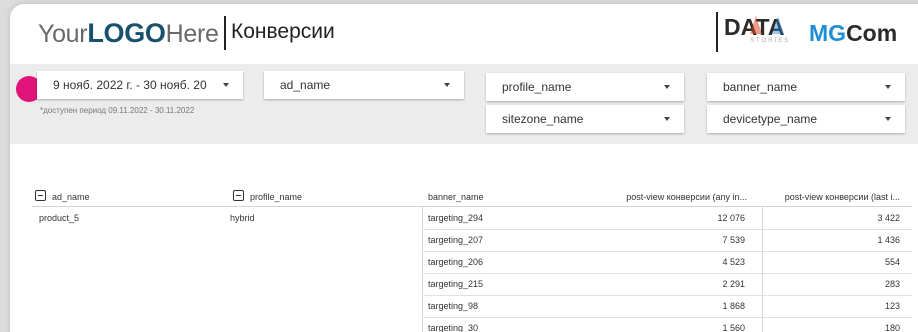  I want to click on profile-name-label: profile_name, so click(537, 87).